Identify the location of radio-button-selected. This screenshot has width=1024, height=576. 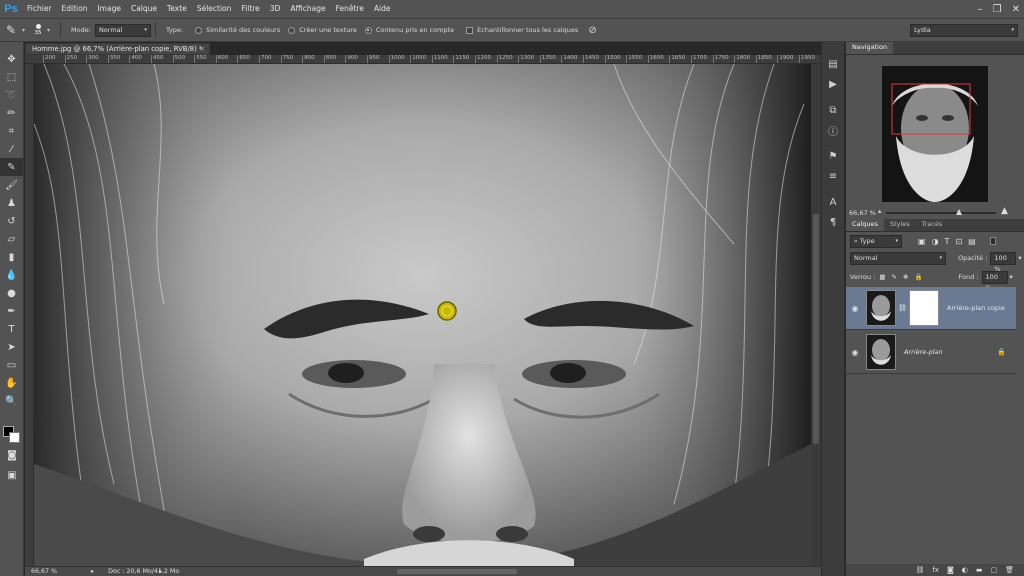
(368, 30).